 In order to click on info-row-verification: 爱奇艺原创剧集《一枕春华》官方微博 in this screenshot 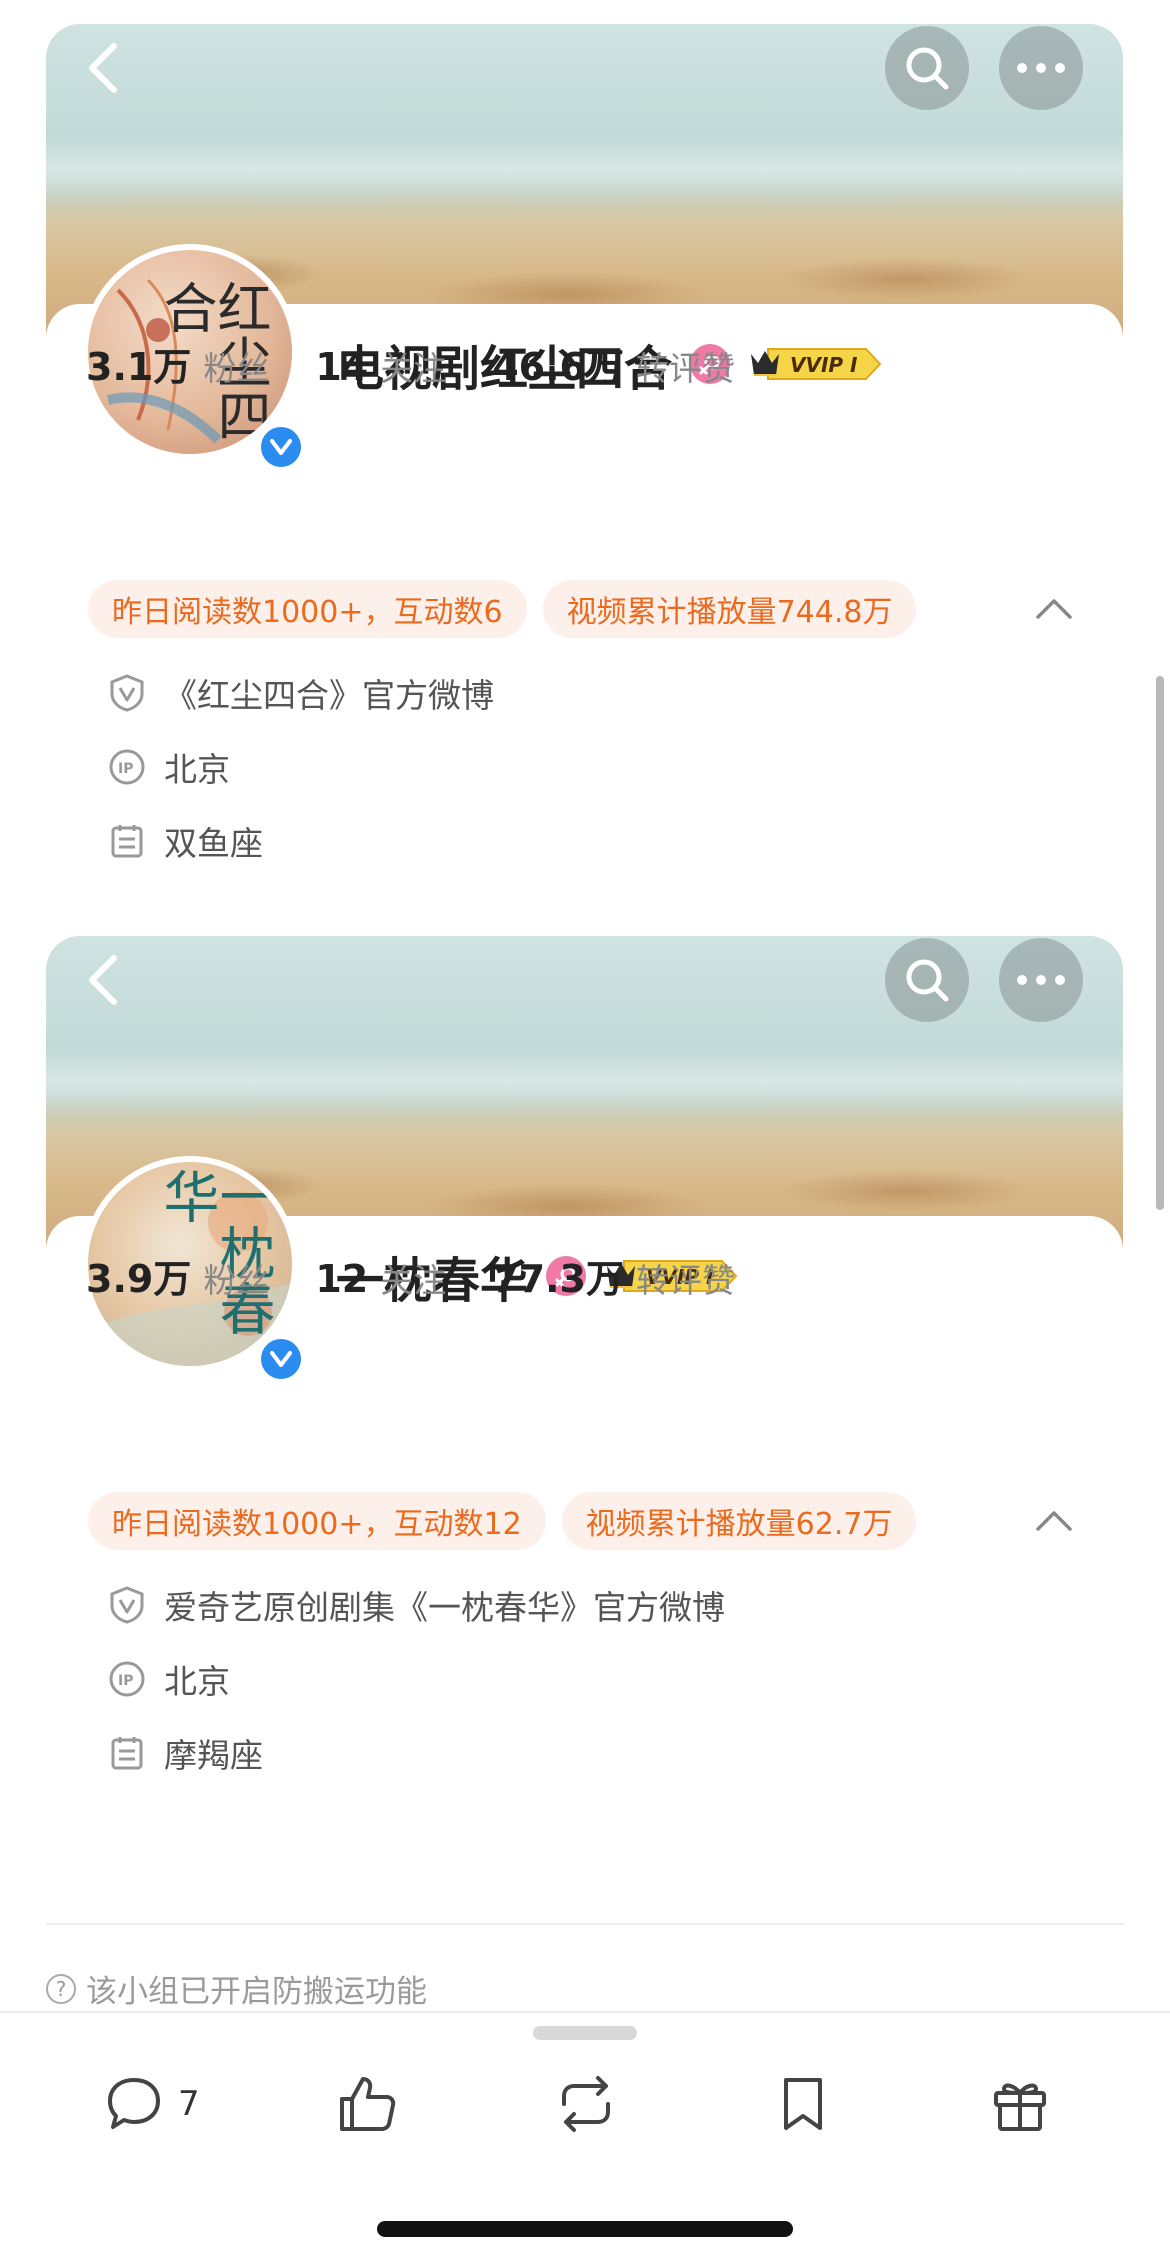, I will do `click(416, 1605)`.